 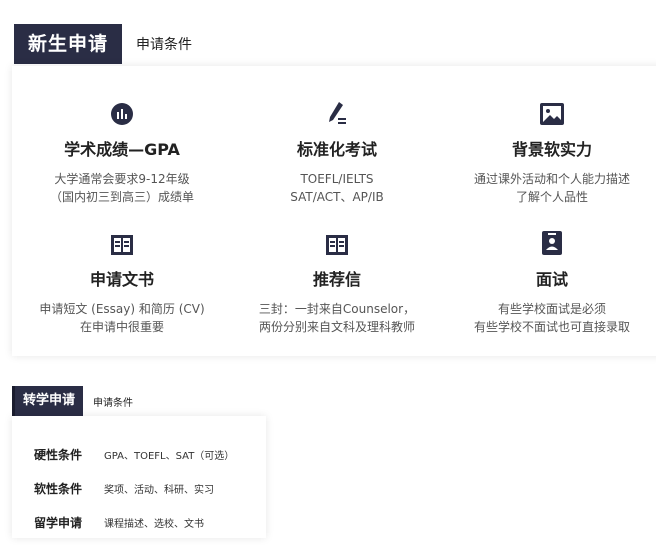 I want to click on item-soft-skills: 背景软实力 通过课外活动和个人能力描述 了解个人品性, so click(x=552, y=152).